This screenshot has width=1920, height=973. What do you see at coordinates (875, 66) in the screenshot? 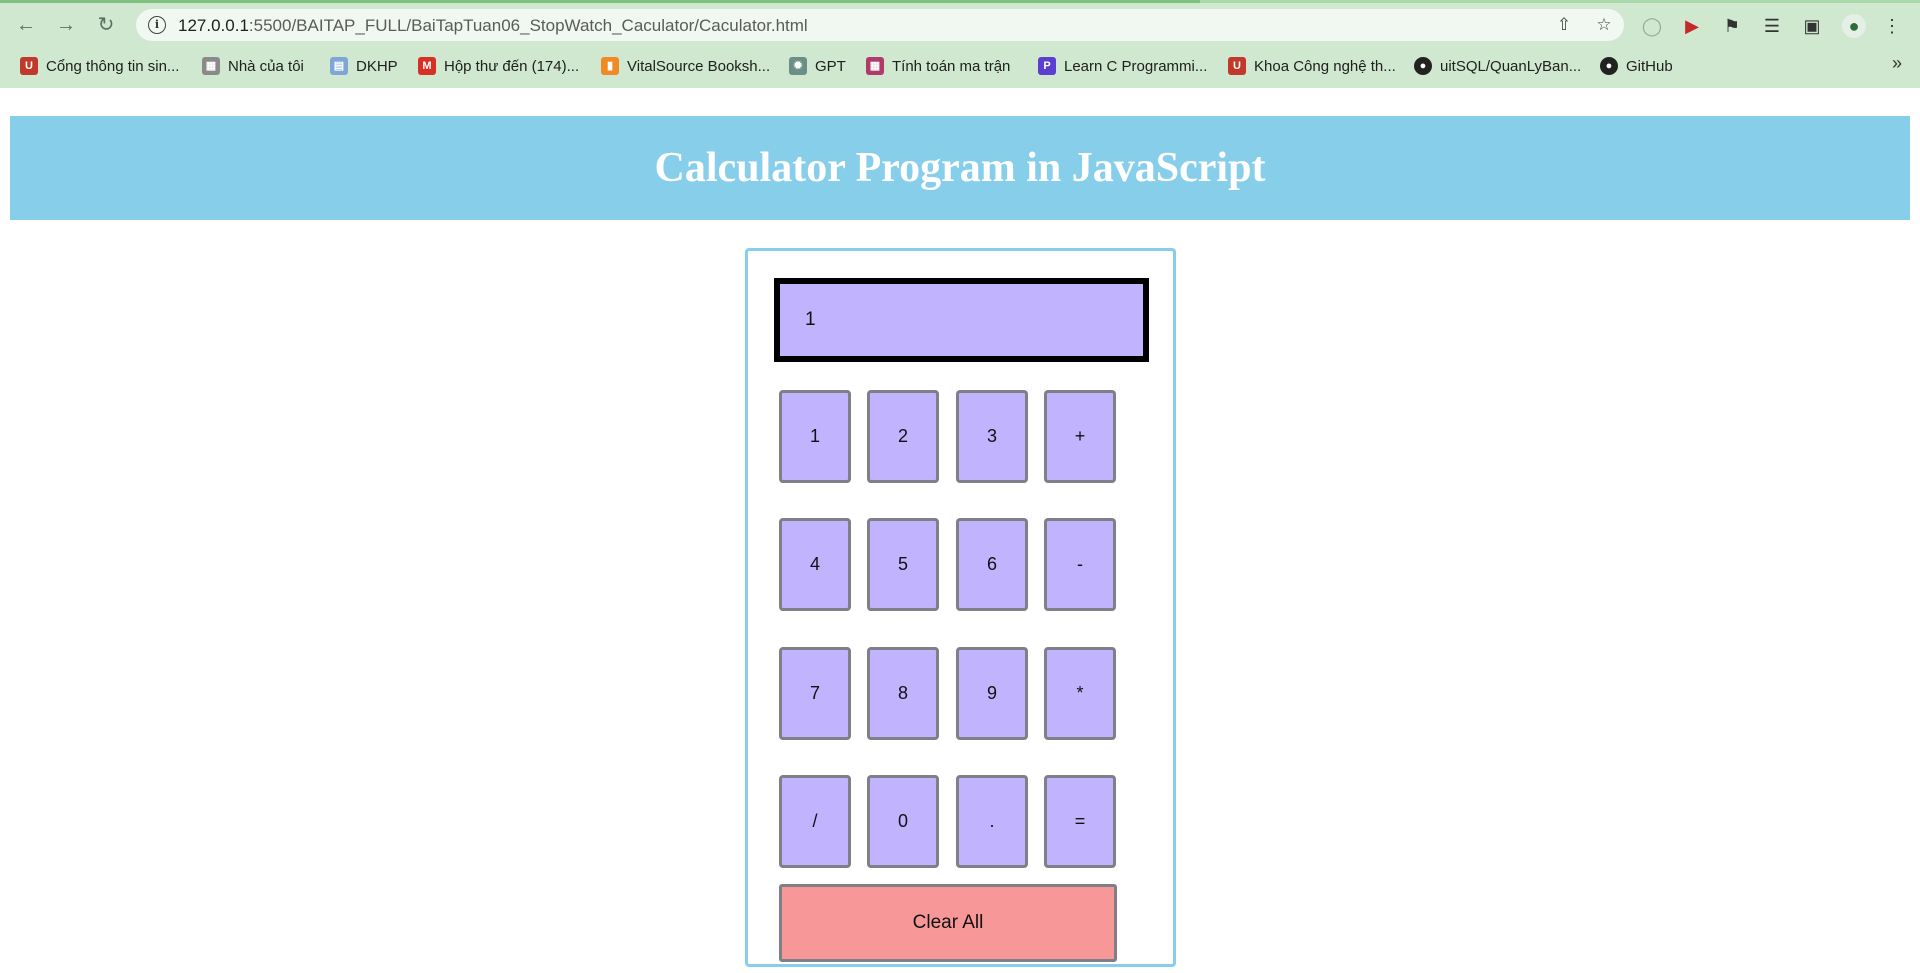
I see `matrix-icon: ▦` at bounding box center [875, 66].